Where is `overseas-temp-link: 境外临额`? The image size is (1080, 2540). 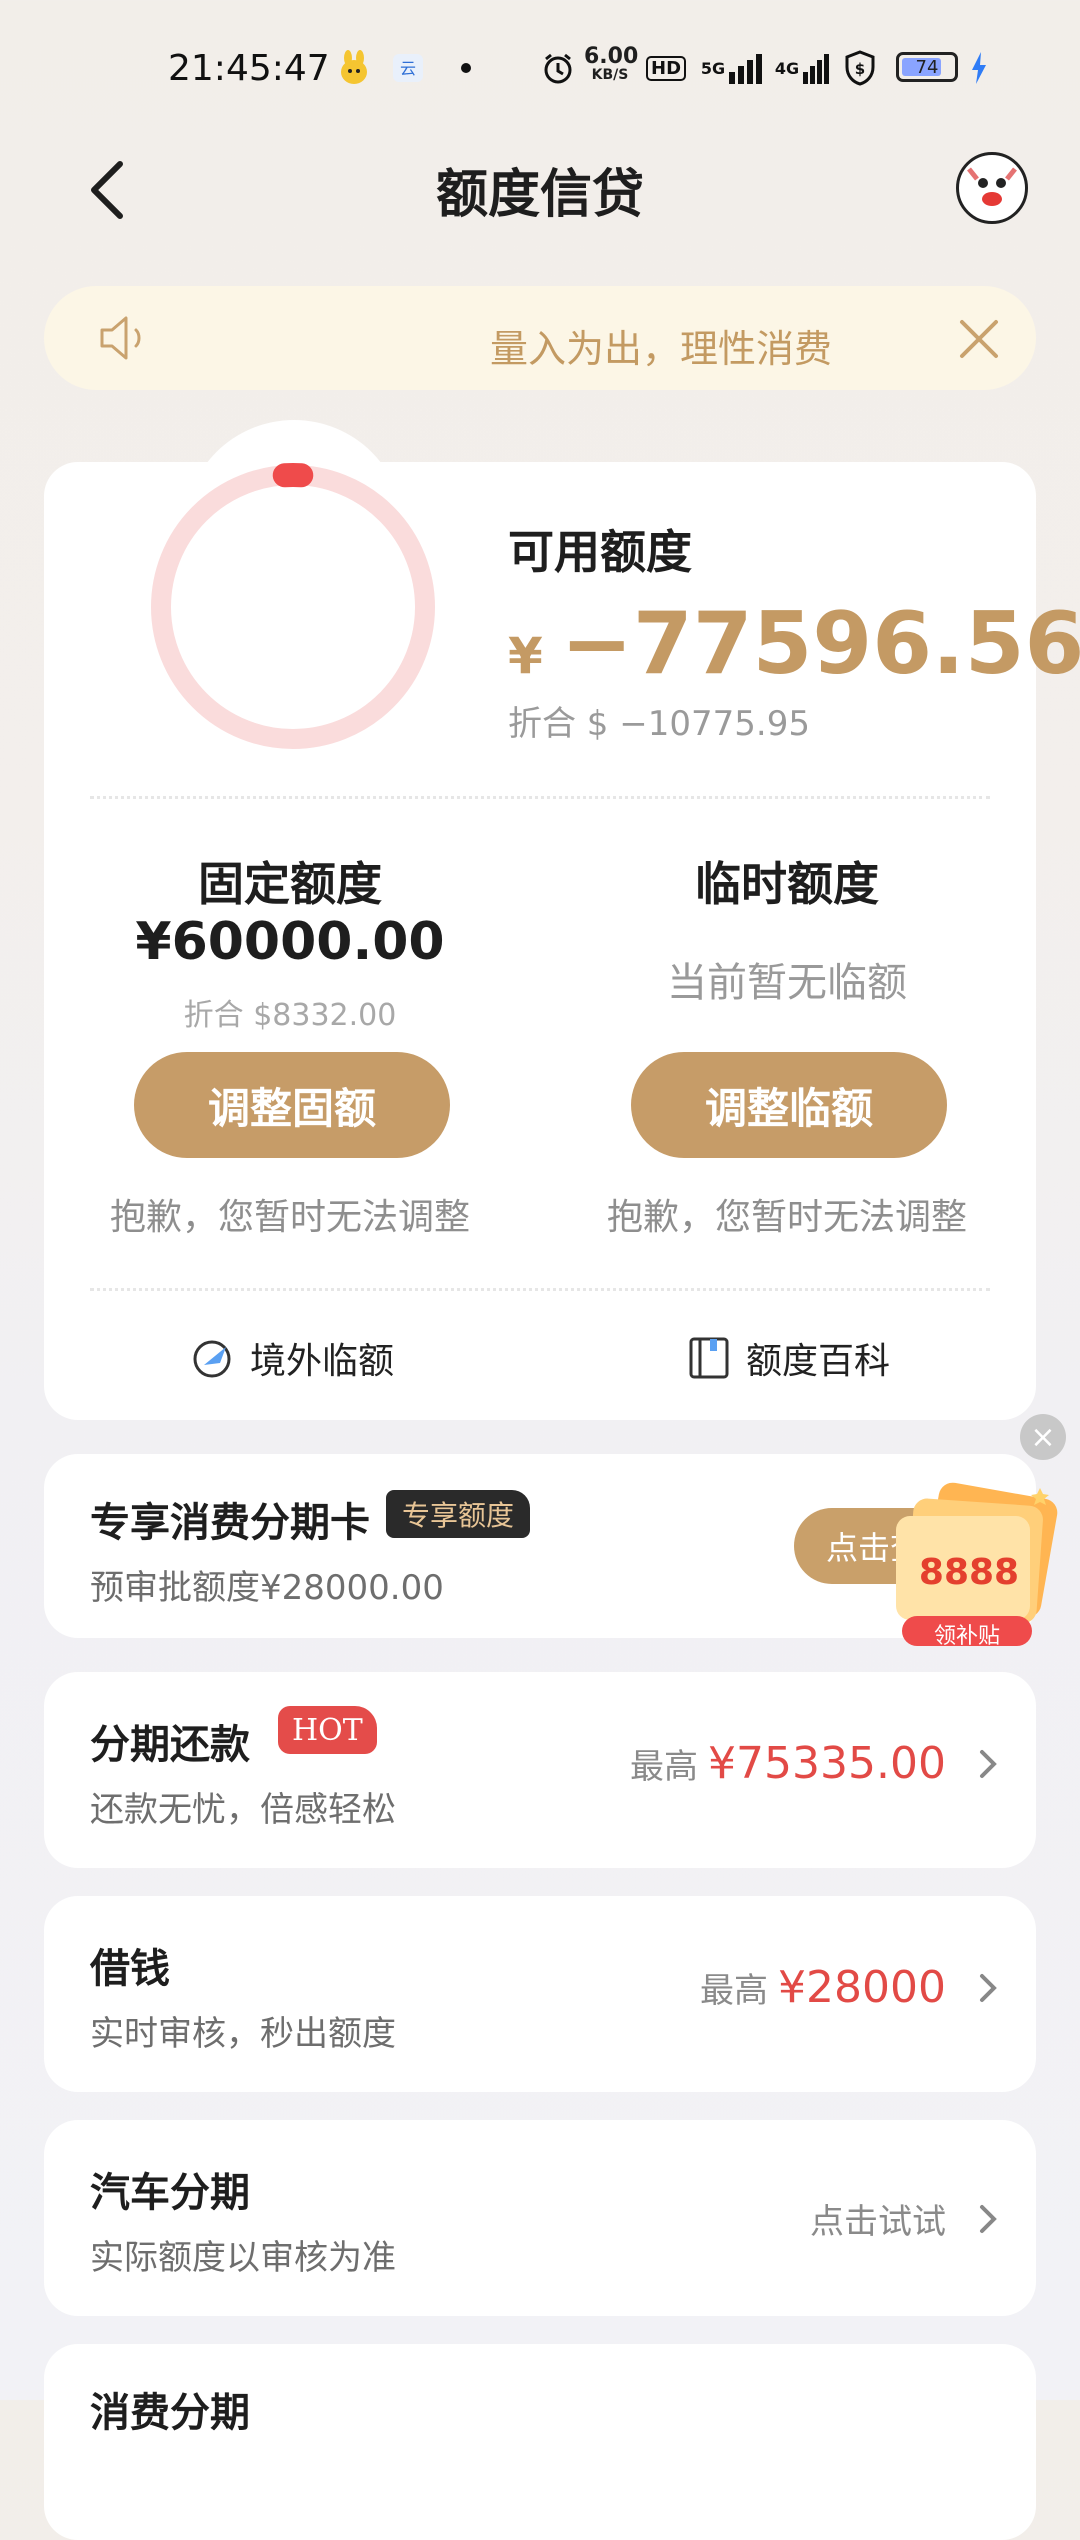
overseas-temp-link: 境外临额 is located at coordinates (292, 1358).